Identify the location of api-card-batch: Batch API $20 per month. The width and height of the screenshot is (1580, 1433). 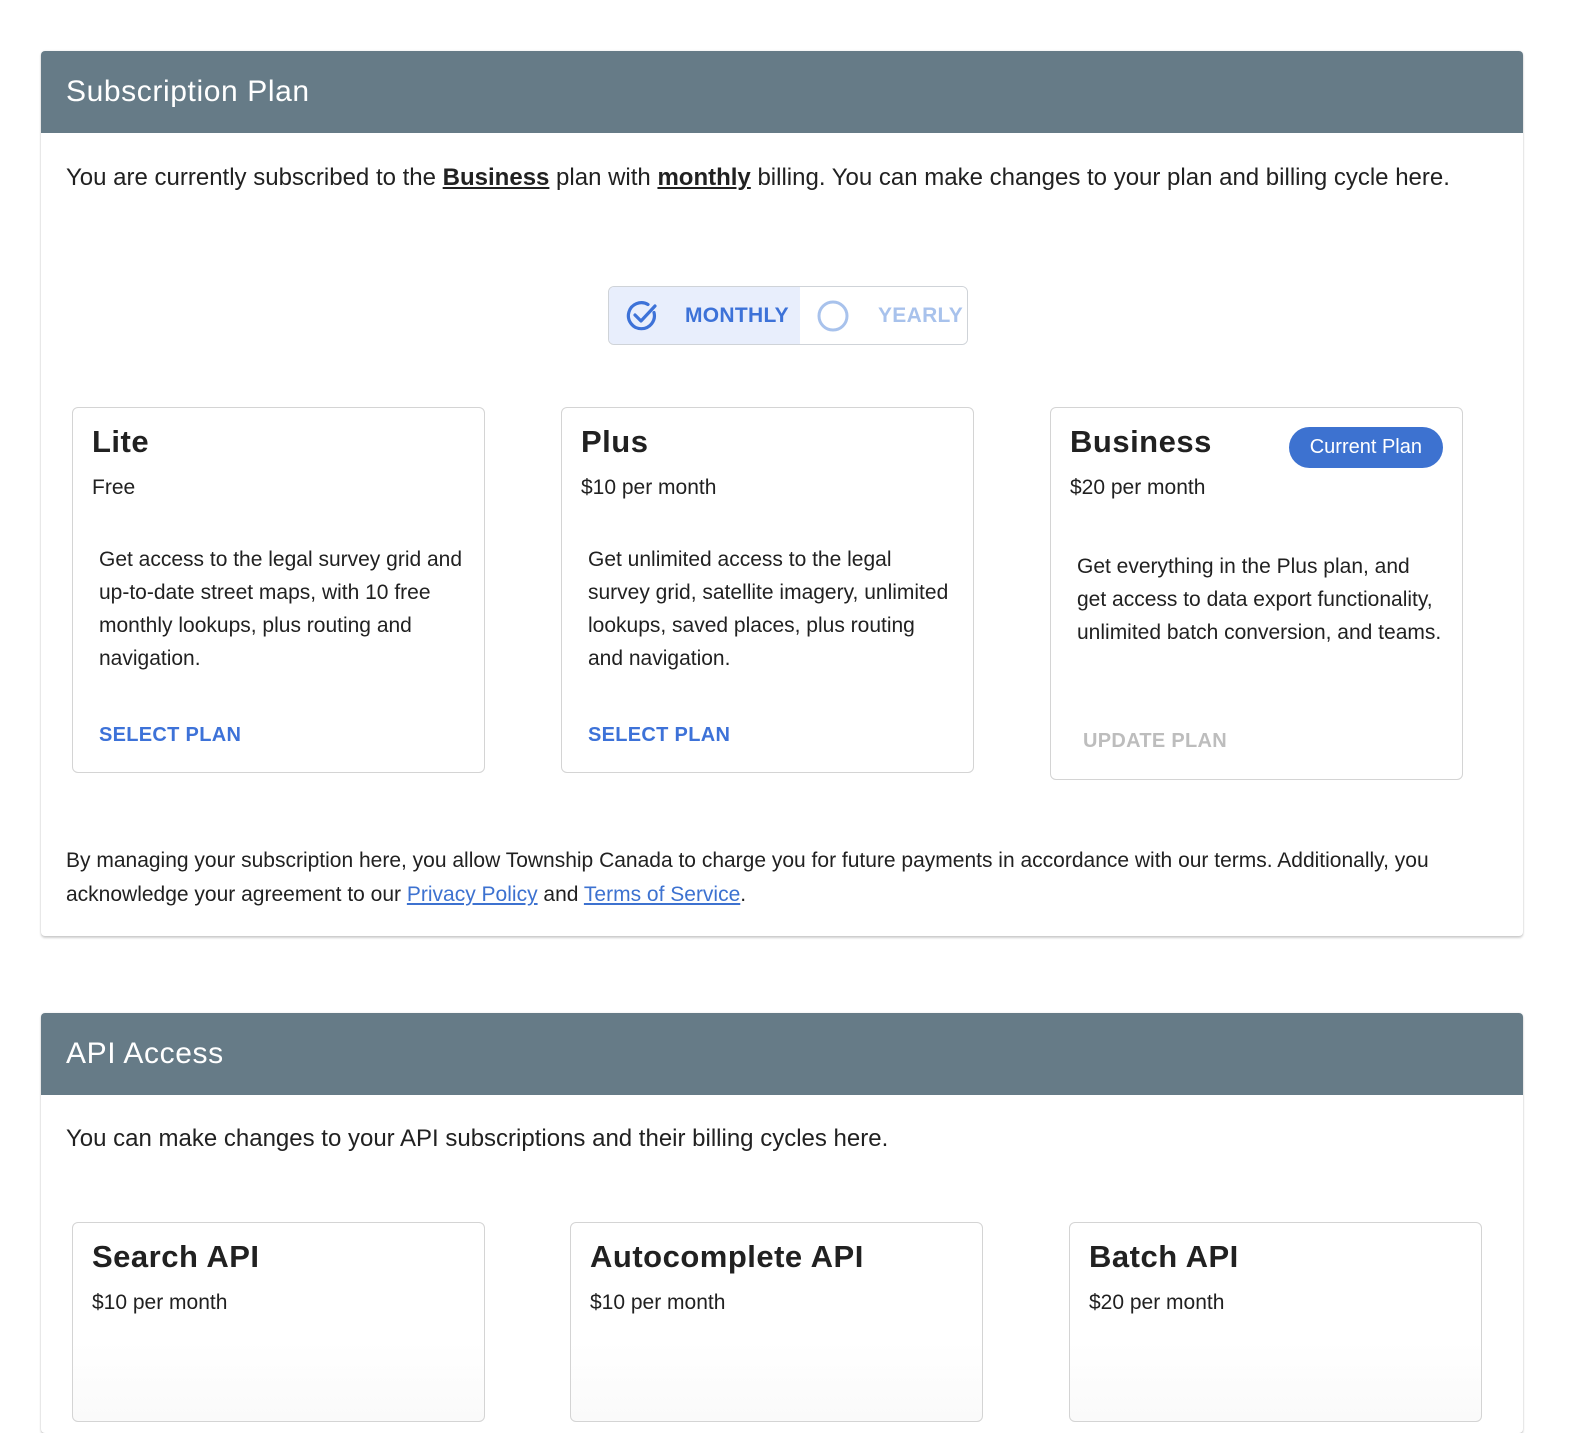
(1275, 1322).